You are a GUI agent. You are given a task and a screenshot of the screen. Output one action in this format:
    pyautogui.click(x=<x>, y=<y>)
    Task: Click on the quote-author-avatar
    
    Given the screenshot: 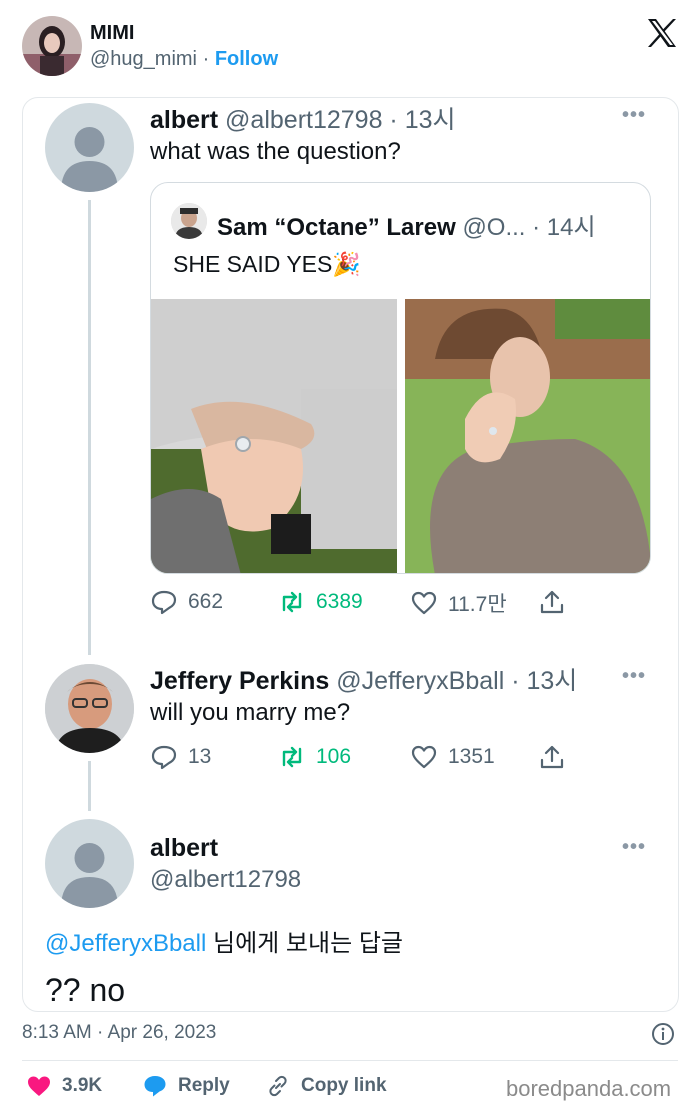 What is the action you would take?
    pyautogui.click(x=189, y=221)
    